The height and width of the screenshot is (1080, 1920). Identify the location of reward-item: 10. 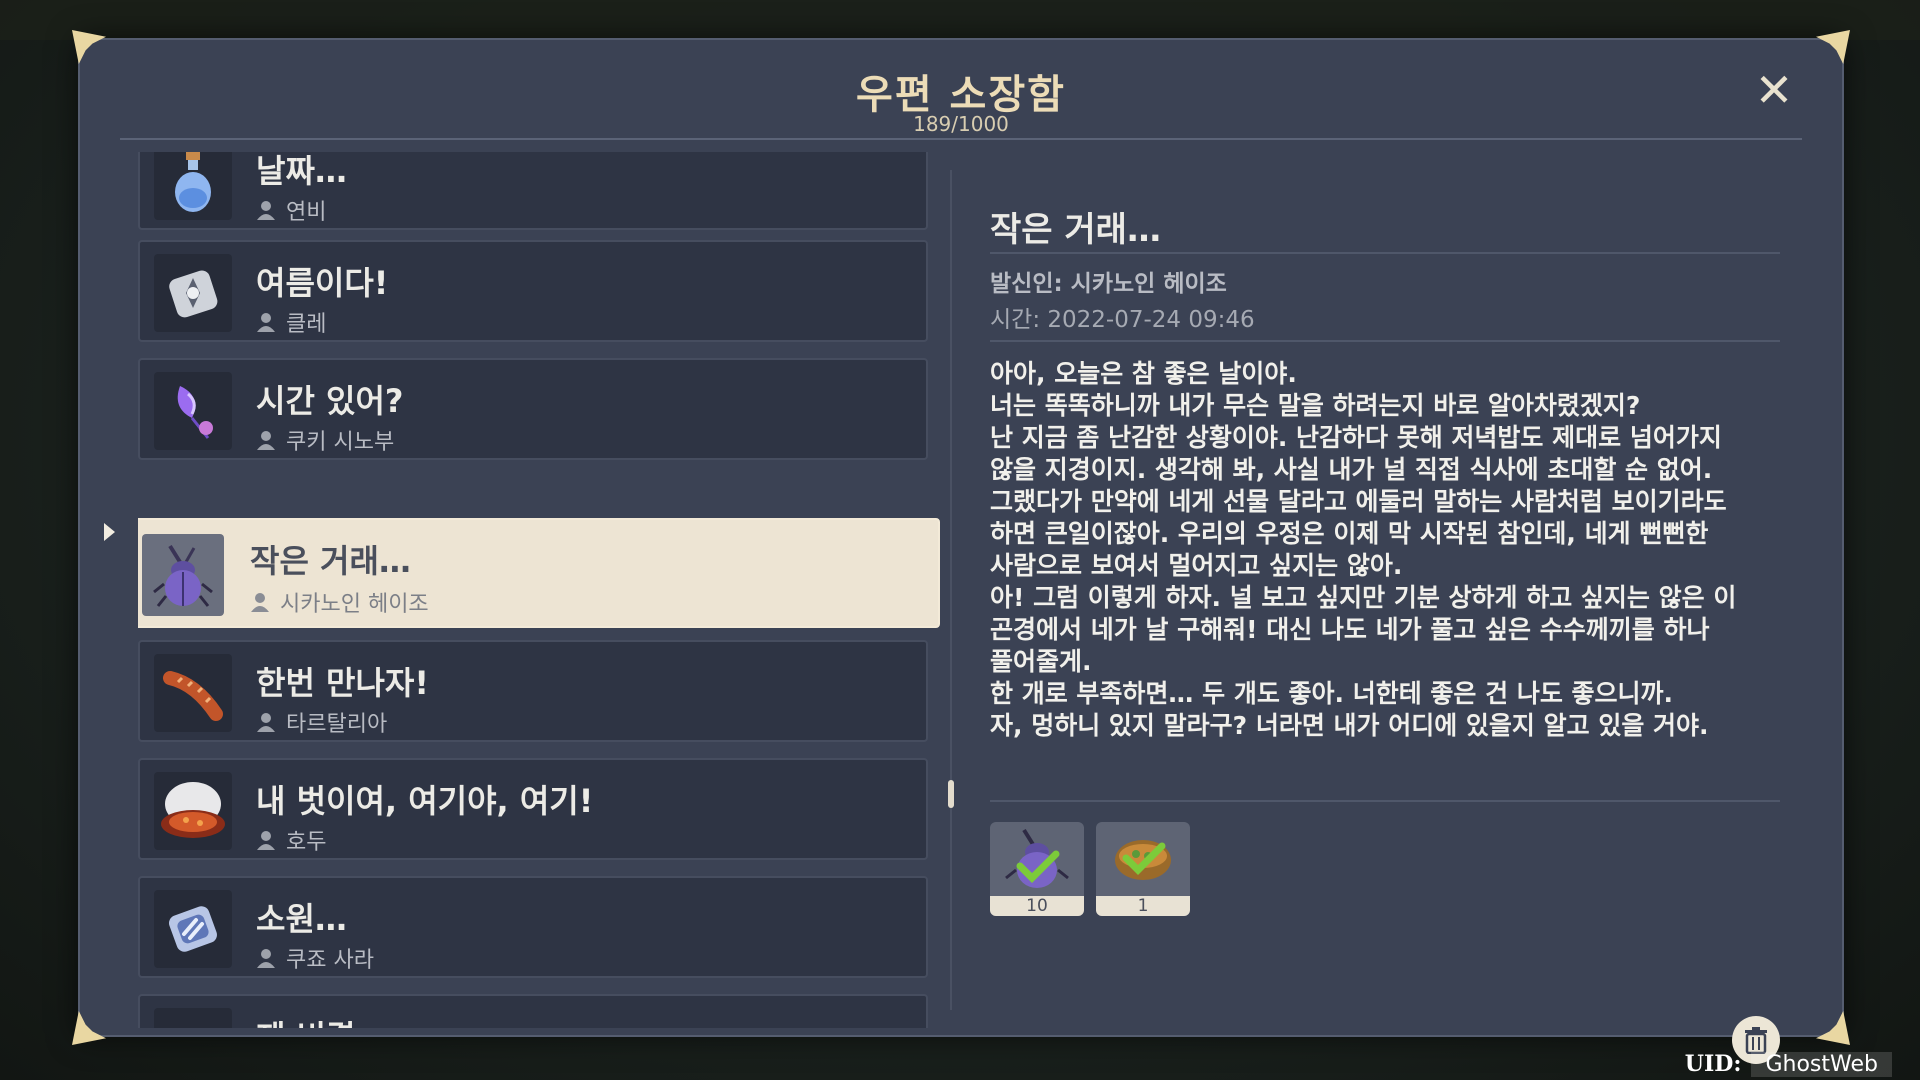
(1037, 869).